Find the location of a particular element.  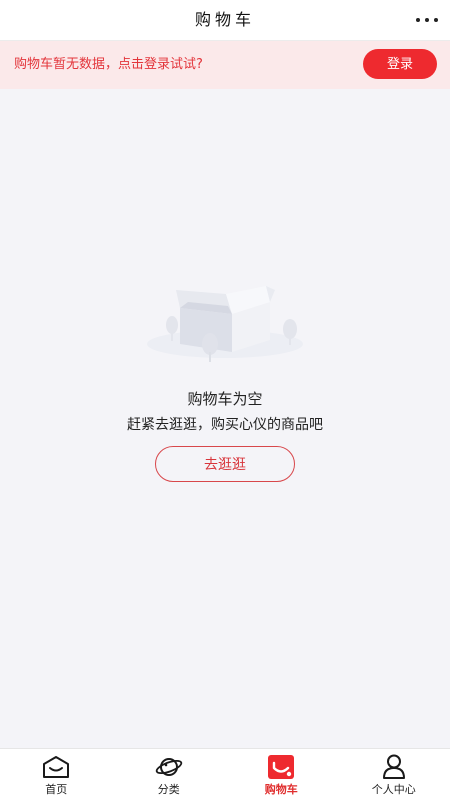

tab-profile-label: 个人中心 is located at coordinates (393, 789).